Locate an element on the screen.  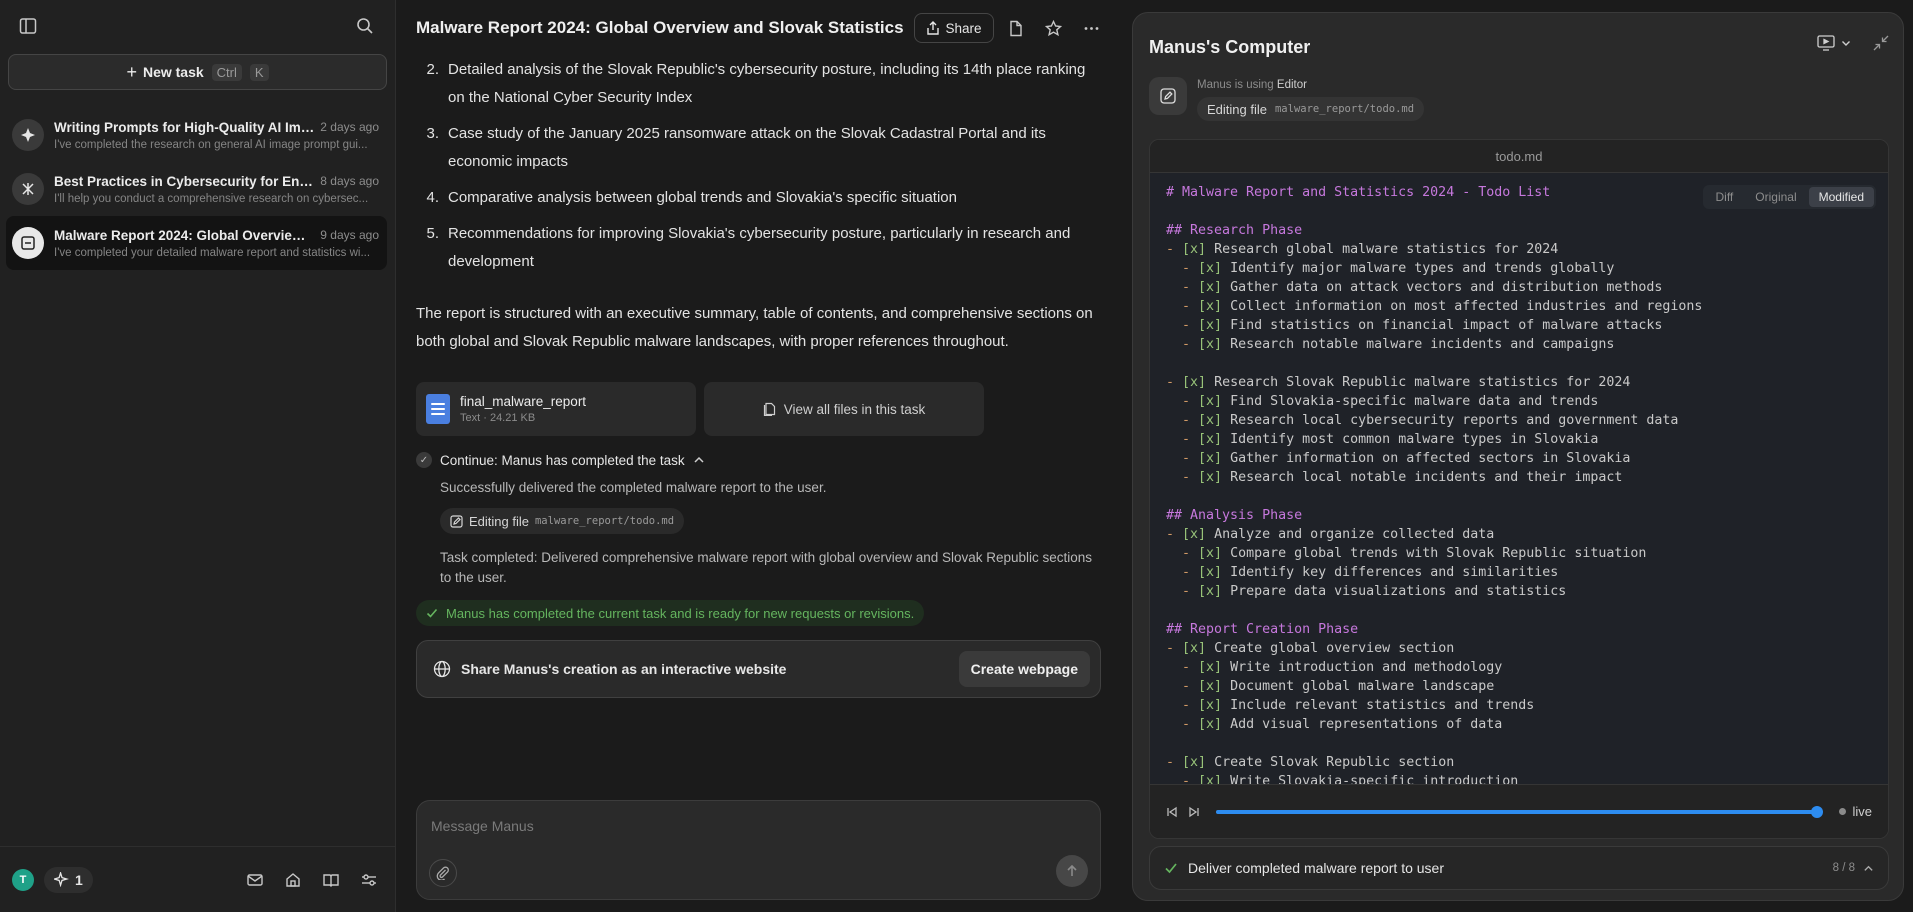
using-tool: Editor is located at coordinates (1291, 85).